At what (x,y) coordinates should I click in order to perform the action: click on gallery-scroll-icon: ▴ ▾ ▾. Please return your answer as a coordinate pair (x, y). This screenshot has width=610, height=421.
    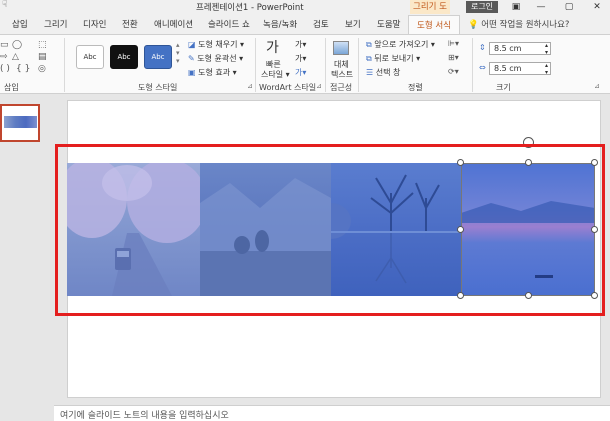
    Looking at the image, I should click on (178, 53).